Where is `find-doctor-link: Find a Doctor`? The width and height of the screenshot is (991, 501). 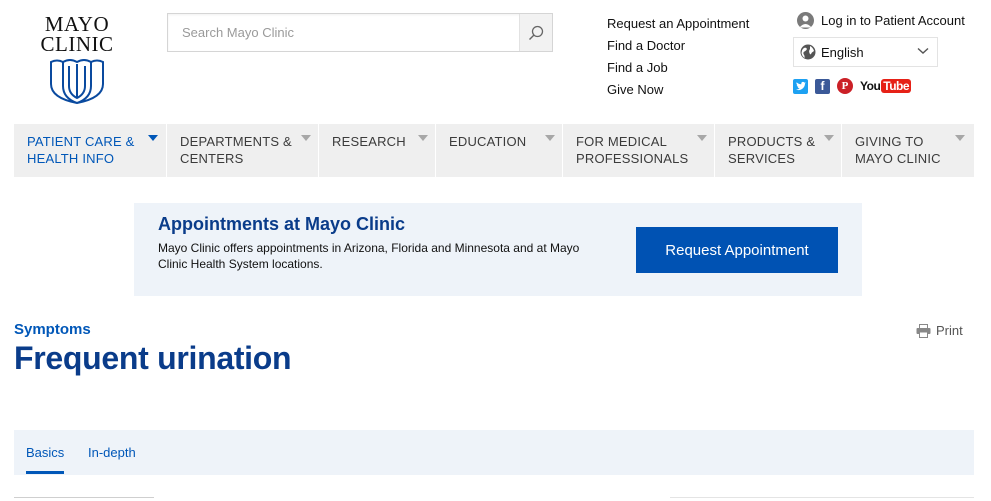 find-doctor-link: Find a Doctor is located at coordinates (678, 46).